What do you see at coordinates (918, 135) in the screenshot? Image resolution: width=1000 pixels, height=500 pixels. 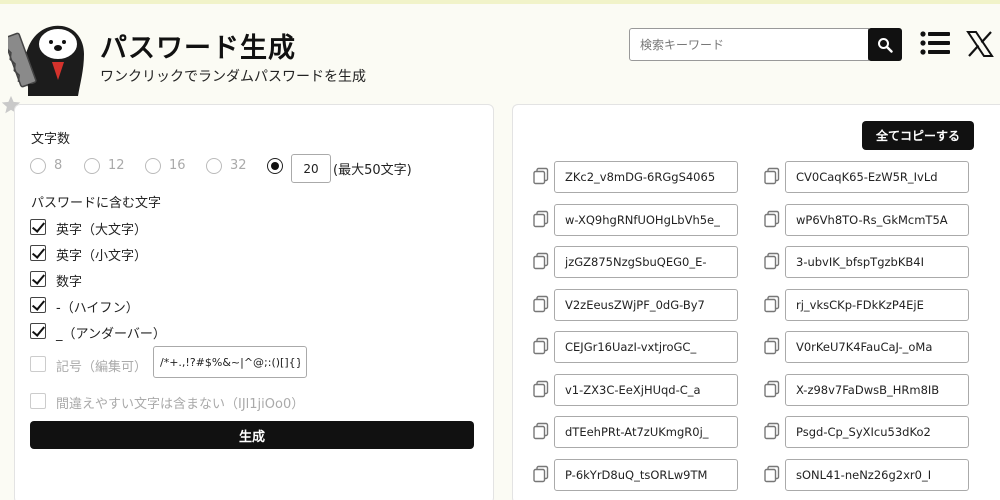 I see `copy-all-button: 全てコピーする` at bounding box center [918, 135].